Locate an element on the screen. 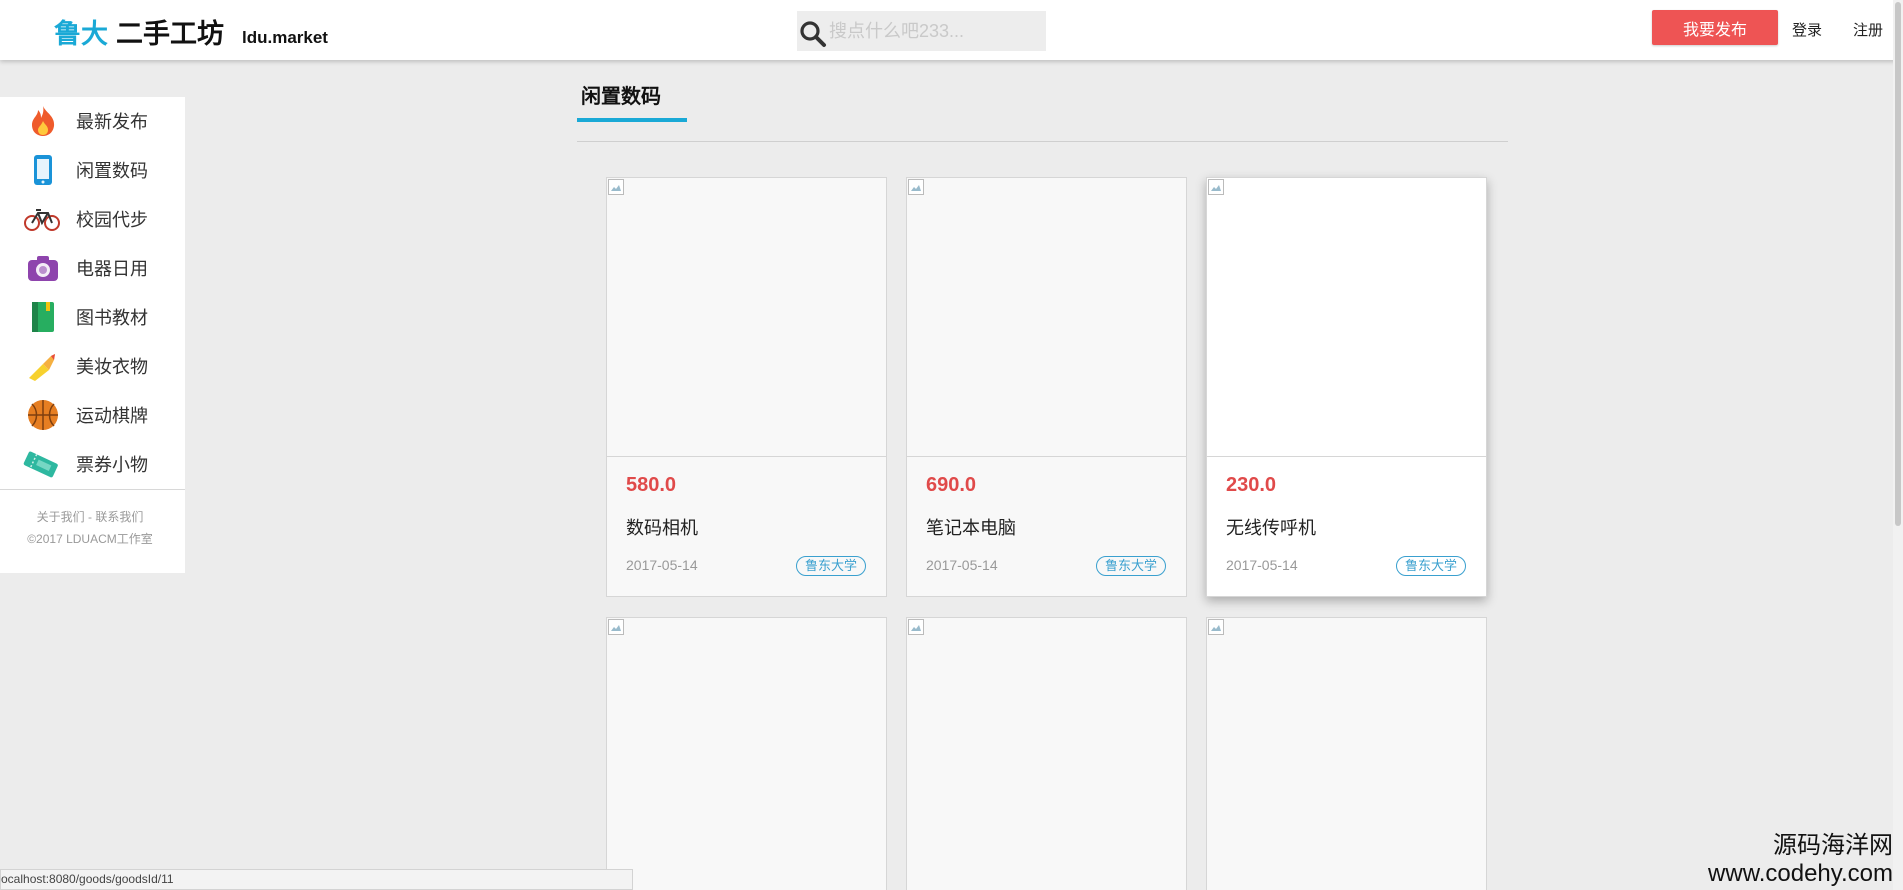 The width and height of the screenshot is (1903, 890). sidebar-item-tickets: 票券小物 is located at coordinates (92, 464).